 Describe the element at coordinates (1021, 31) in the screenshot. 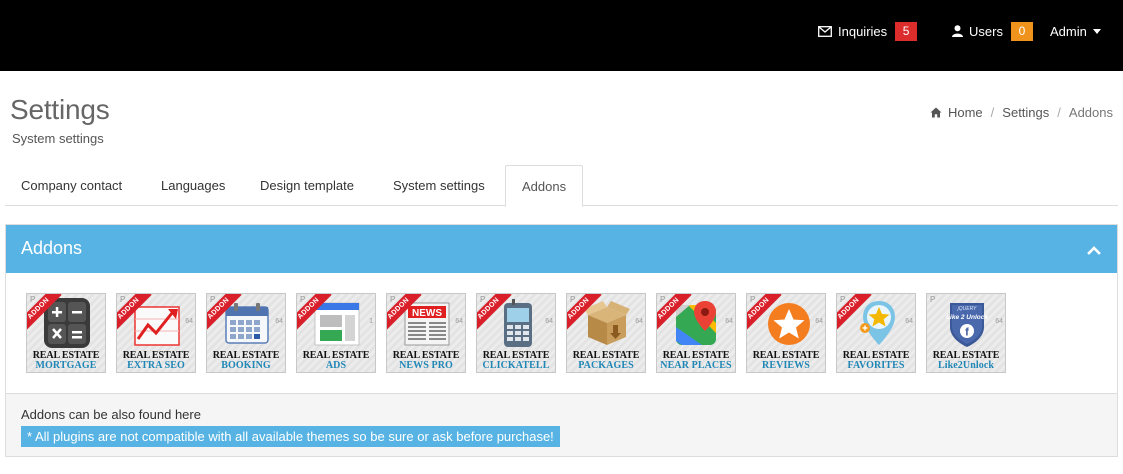

I see `users-count-badge: 0` at that location.